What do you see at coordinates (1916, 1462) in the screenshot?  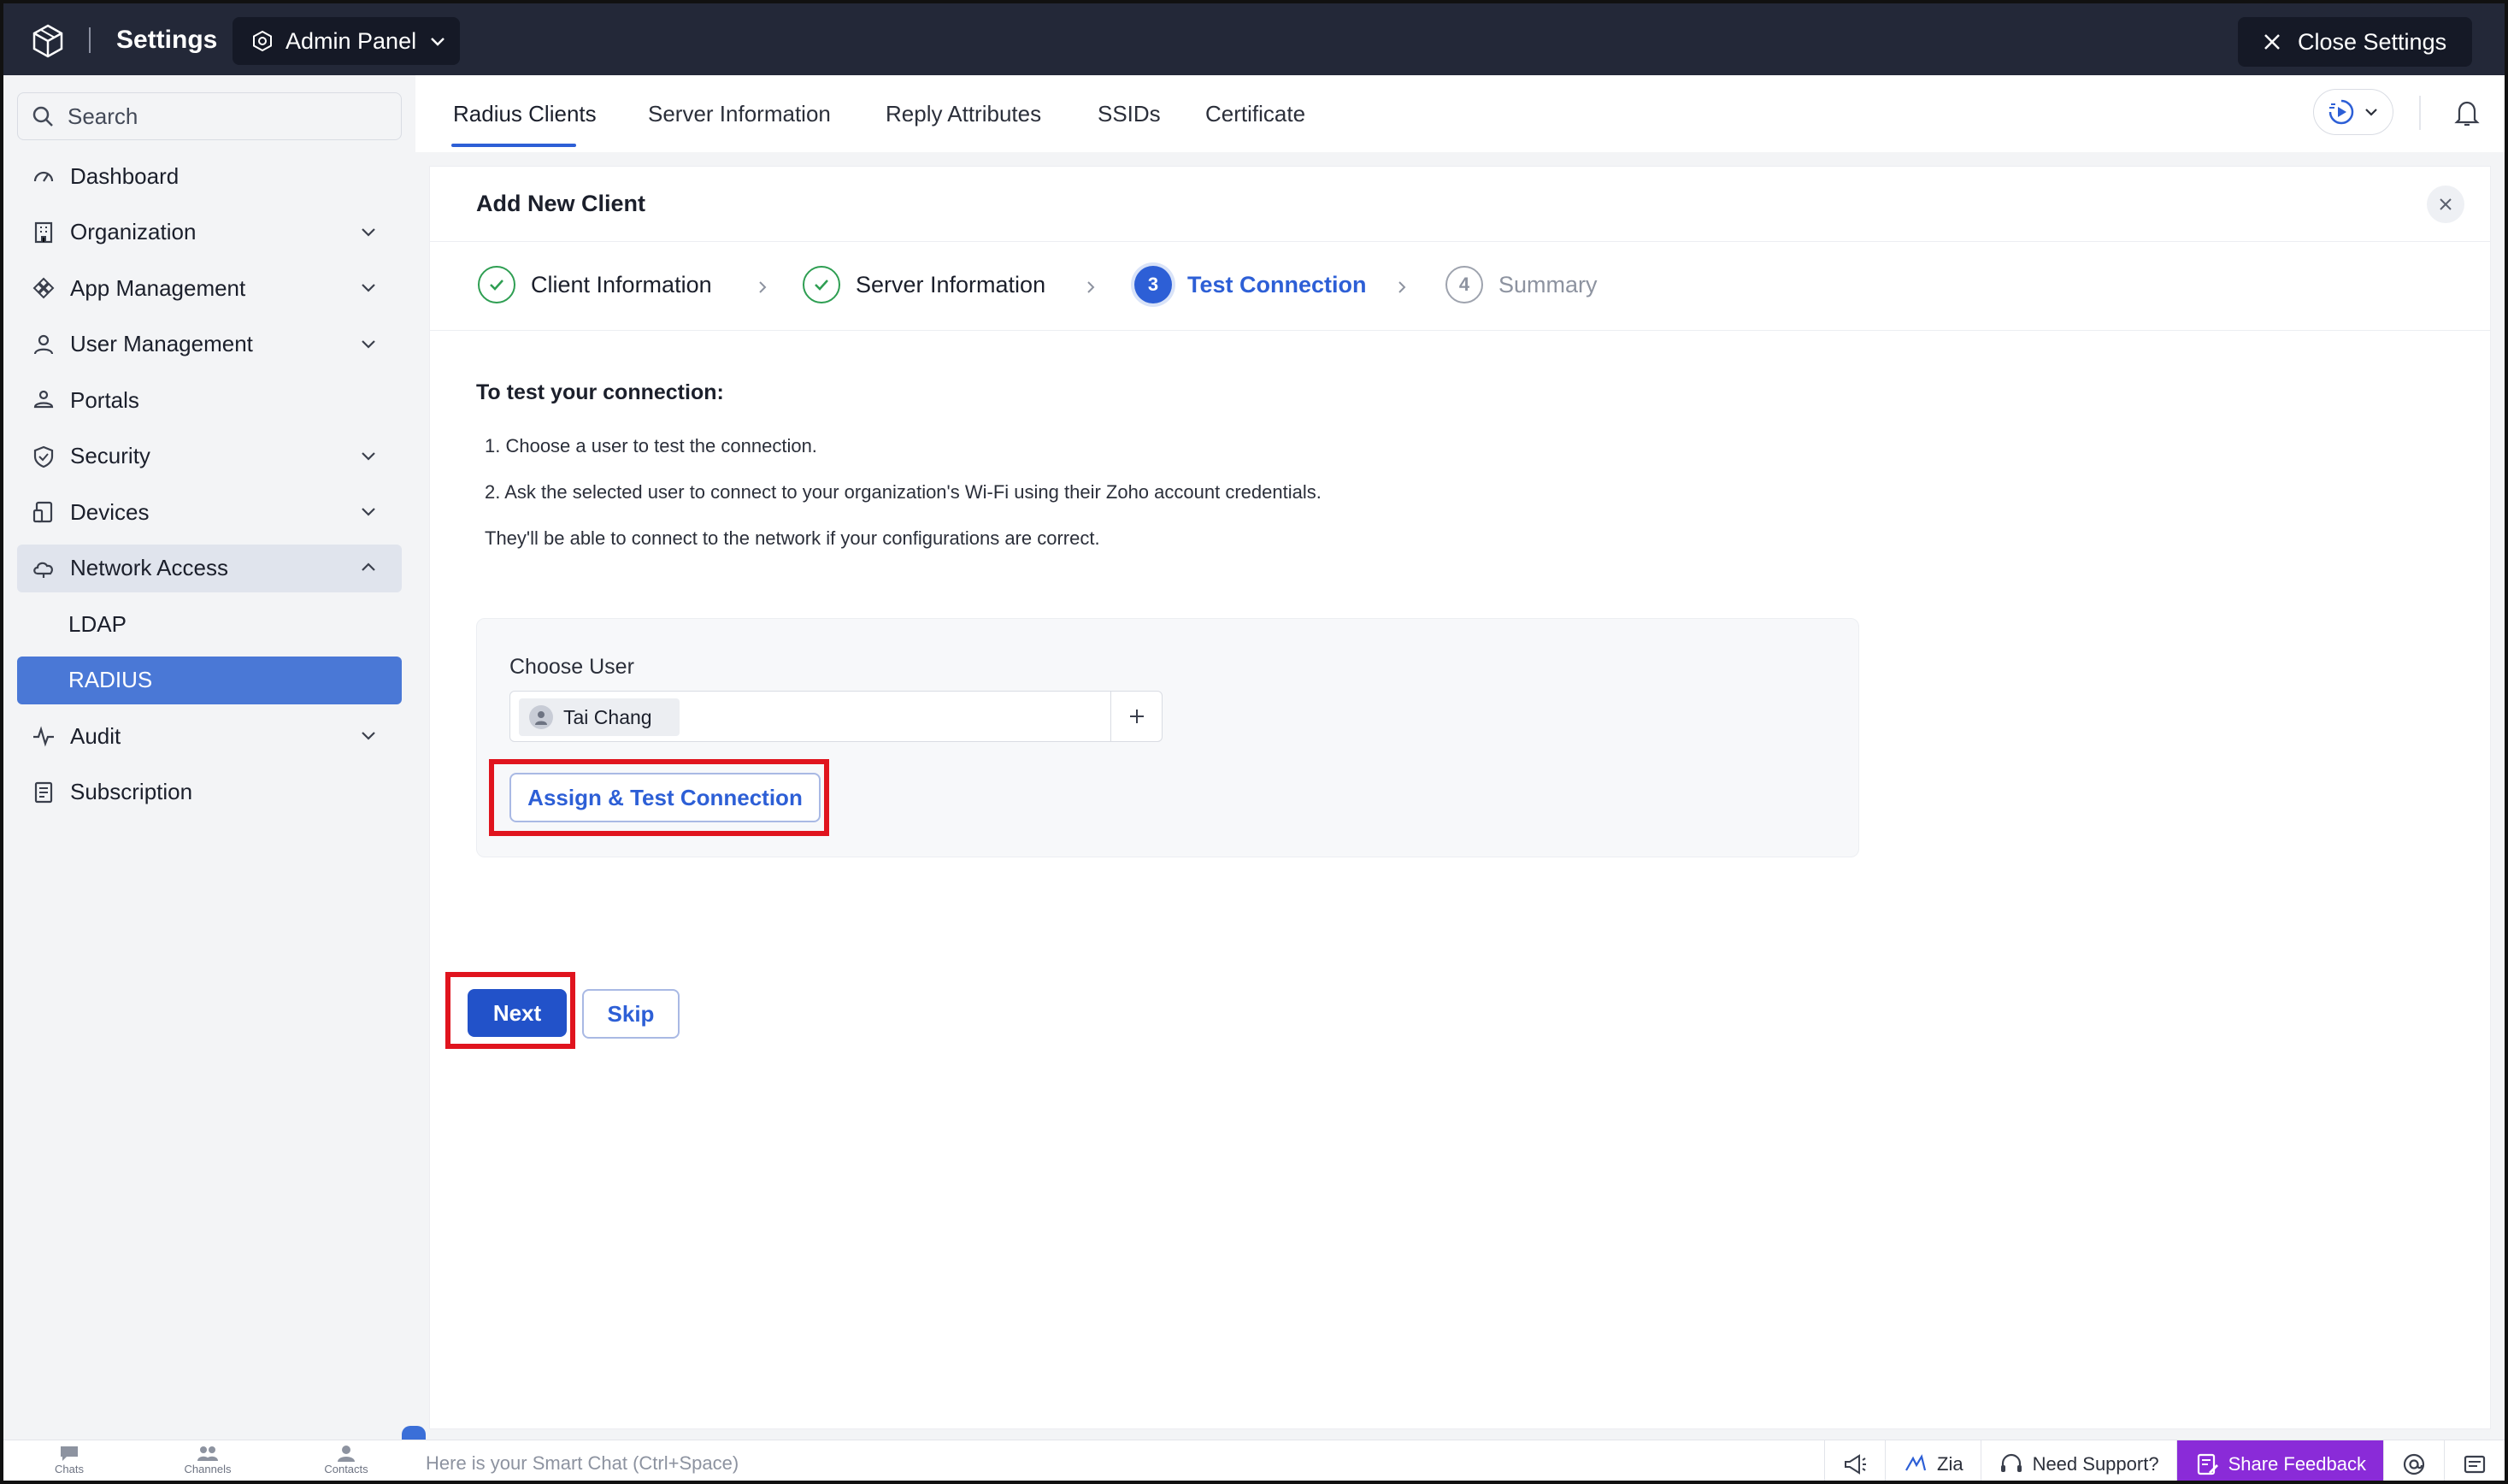 I see `zia-icon` at bounding box center [1916, 1462].